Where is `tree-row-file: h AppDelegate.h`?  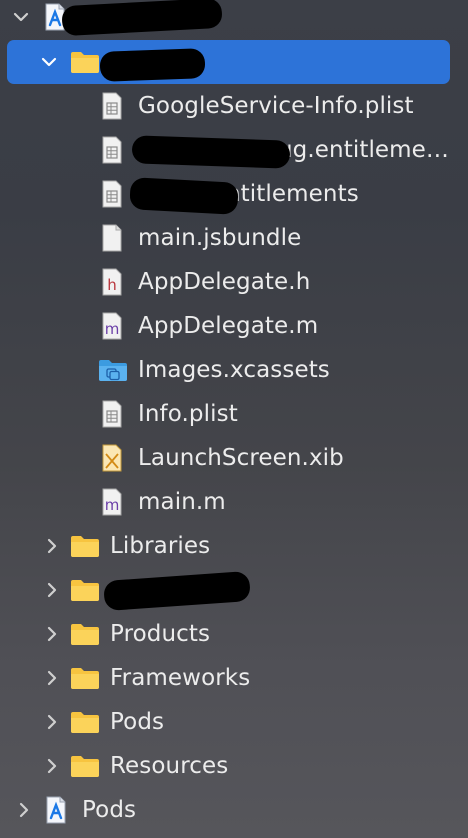
tree-row-file: h AppDelegate.h is located at coordinates (234, 282).